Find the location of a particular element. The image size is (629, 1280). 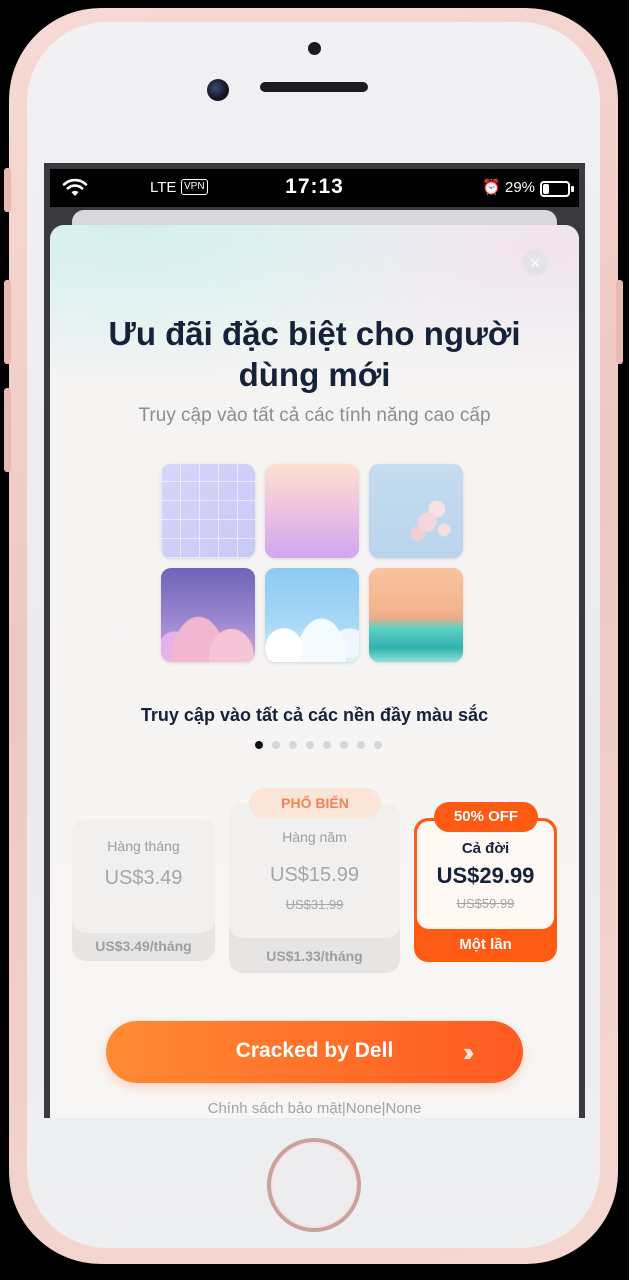

plan-yearly-old-price: US$31.99 is located at coordinates (314, 904).